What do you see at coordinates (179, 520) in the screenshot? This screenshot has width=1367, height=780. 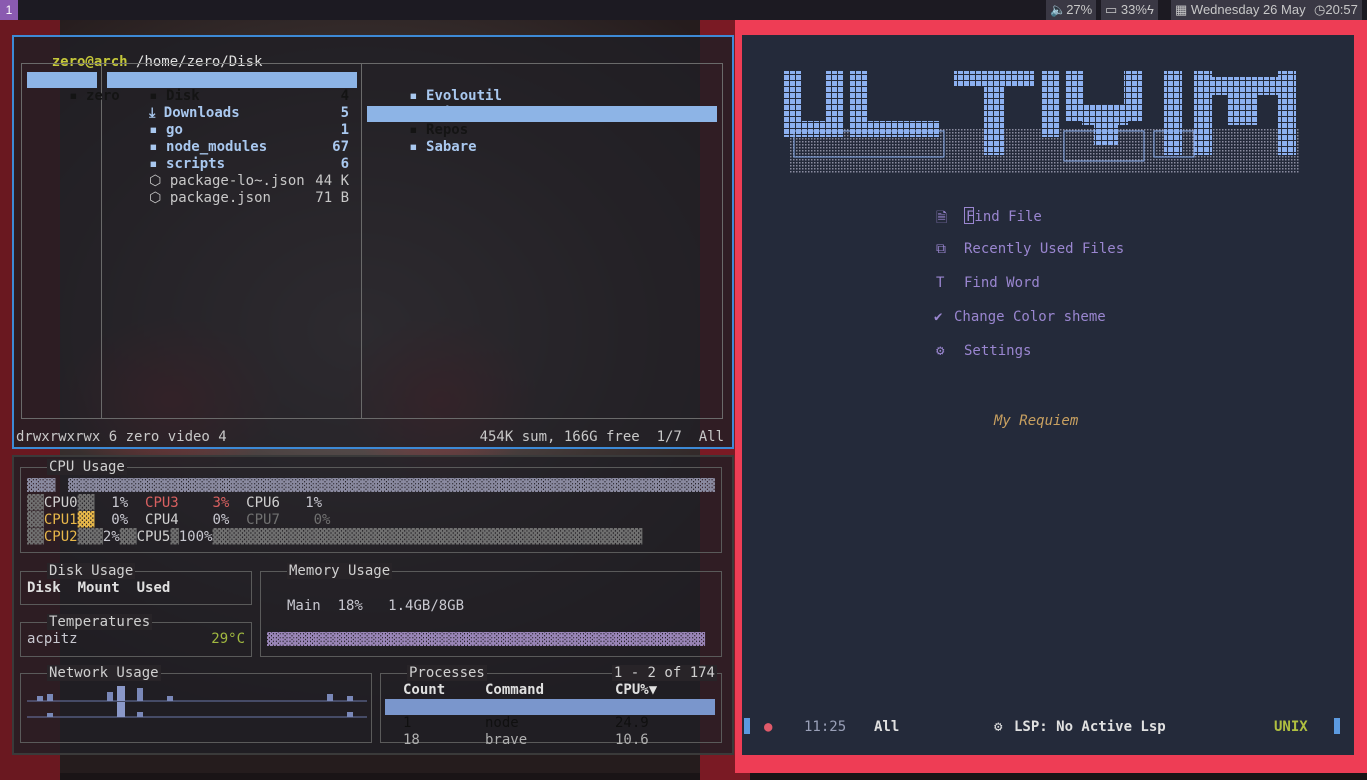 I see `cpu-row: ▓▓CPU1▓▓ 0% CPU4 0% CPU7 0%` at bounding box center [179, 520].